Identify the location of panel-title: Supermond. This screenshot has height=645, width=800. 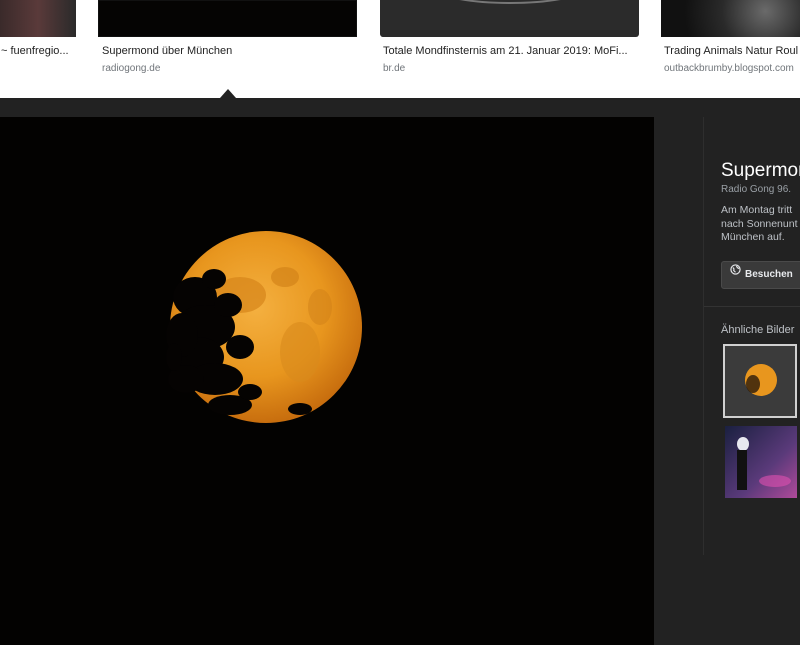
(760, 171).